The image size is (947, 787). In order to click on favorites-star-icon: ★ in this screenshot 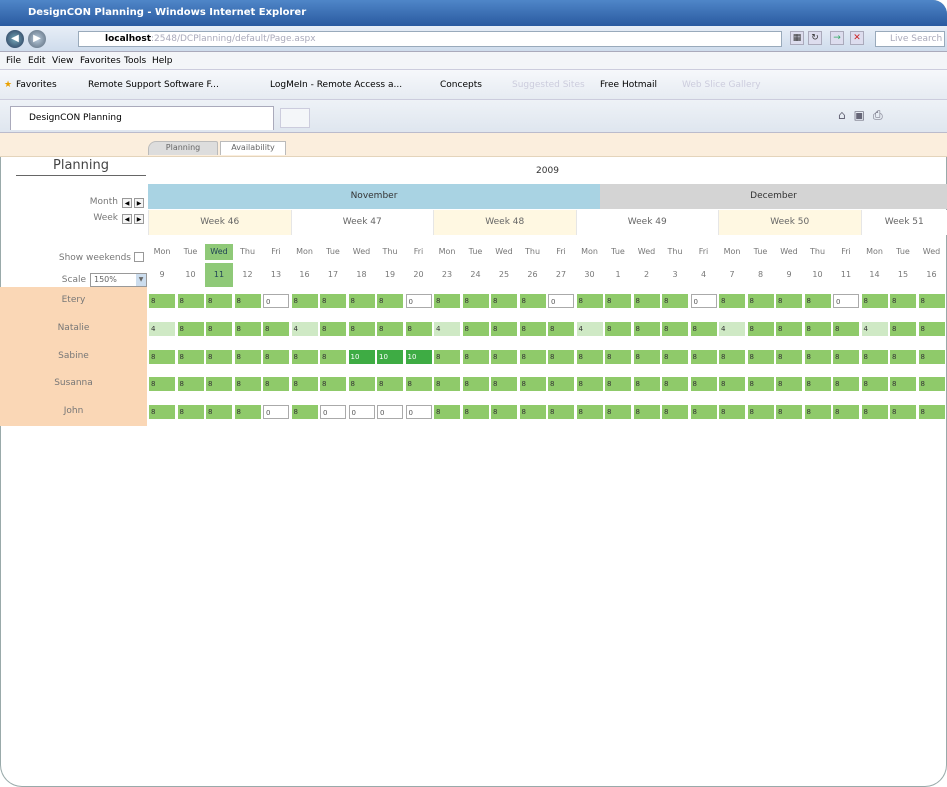, I will do `click(8, 85)`.